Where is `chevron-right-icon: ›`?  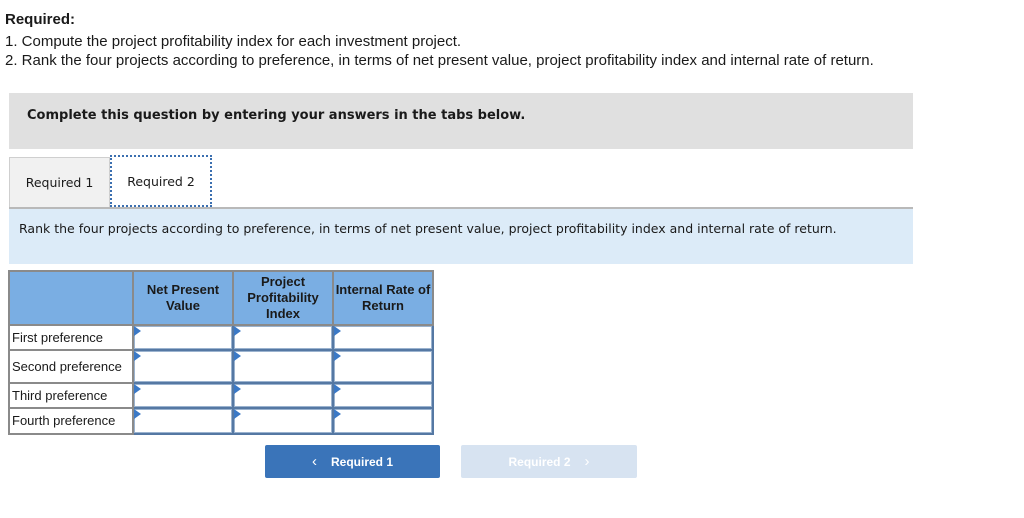
chevron-right-icon: › is located at coordinates (587, 461).